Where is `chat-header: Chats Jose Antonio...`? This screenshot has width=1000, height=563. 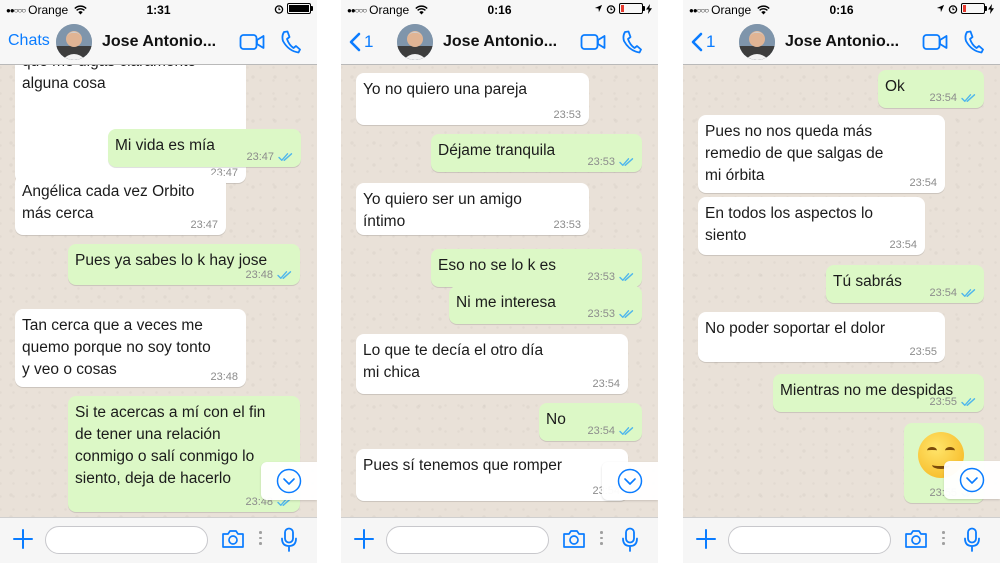 chat-header: Chats Jose Antonio... is located at coordinates (158, 42).